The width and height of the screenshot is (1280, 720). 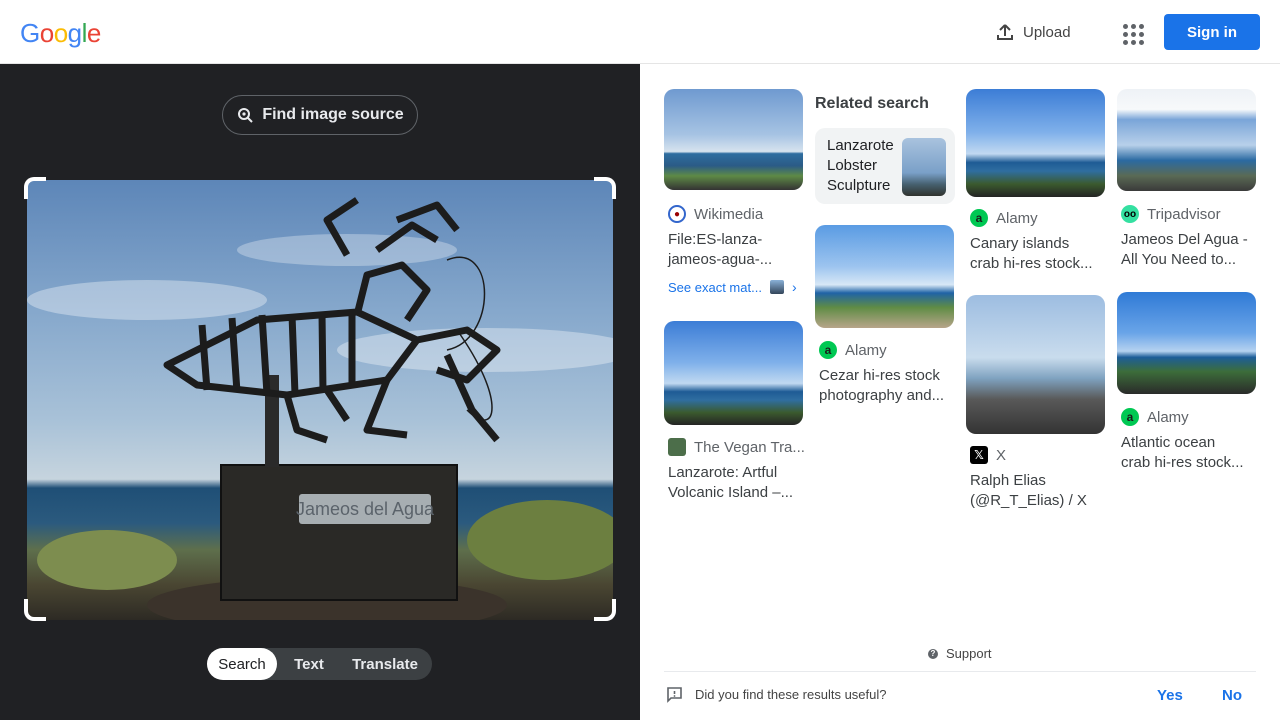 I want to click on title-line: Jameos Del Agua -, so click(x=1184, y=239).